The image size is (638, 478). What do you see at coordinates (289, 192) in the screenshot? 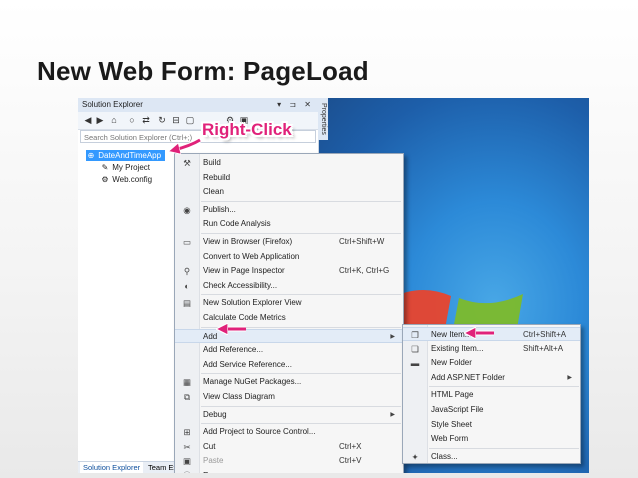
I see `menu-item-clean: Clean` at bounding box center [289, 192].